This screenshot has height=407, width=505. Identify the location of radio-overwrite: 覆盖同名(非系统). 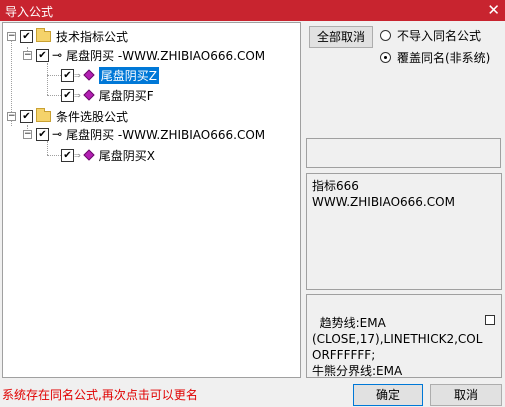
(435, 57).